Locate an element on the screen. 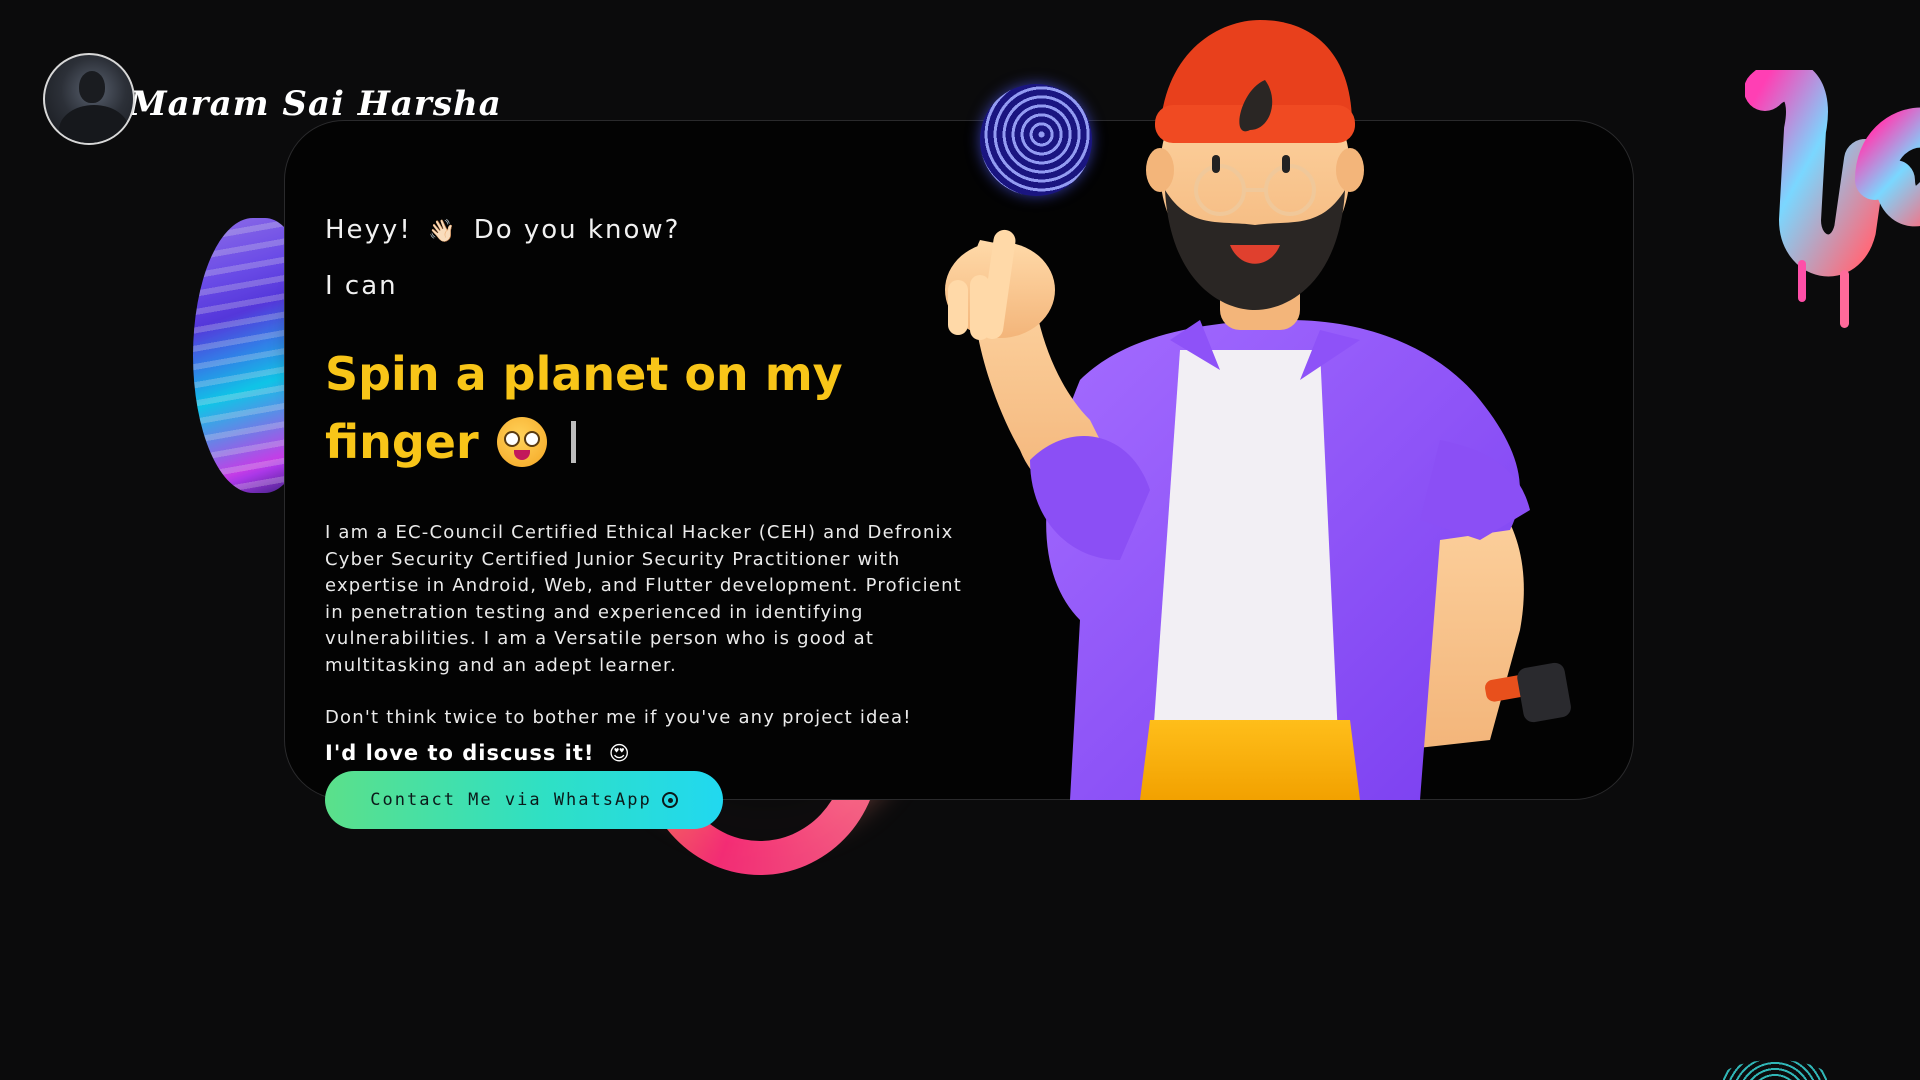 The image size is (1920, 1080). headline-text: Spin a planet on my finger is located at coordinates (584, 408).